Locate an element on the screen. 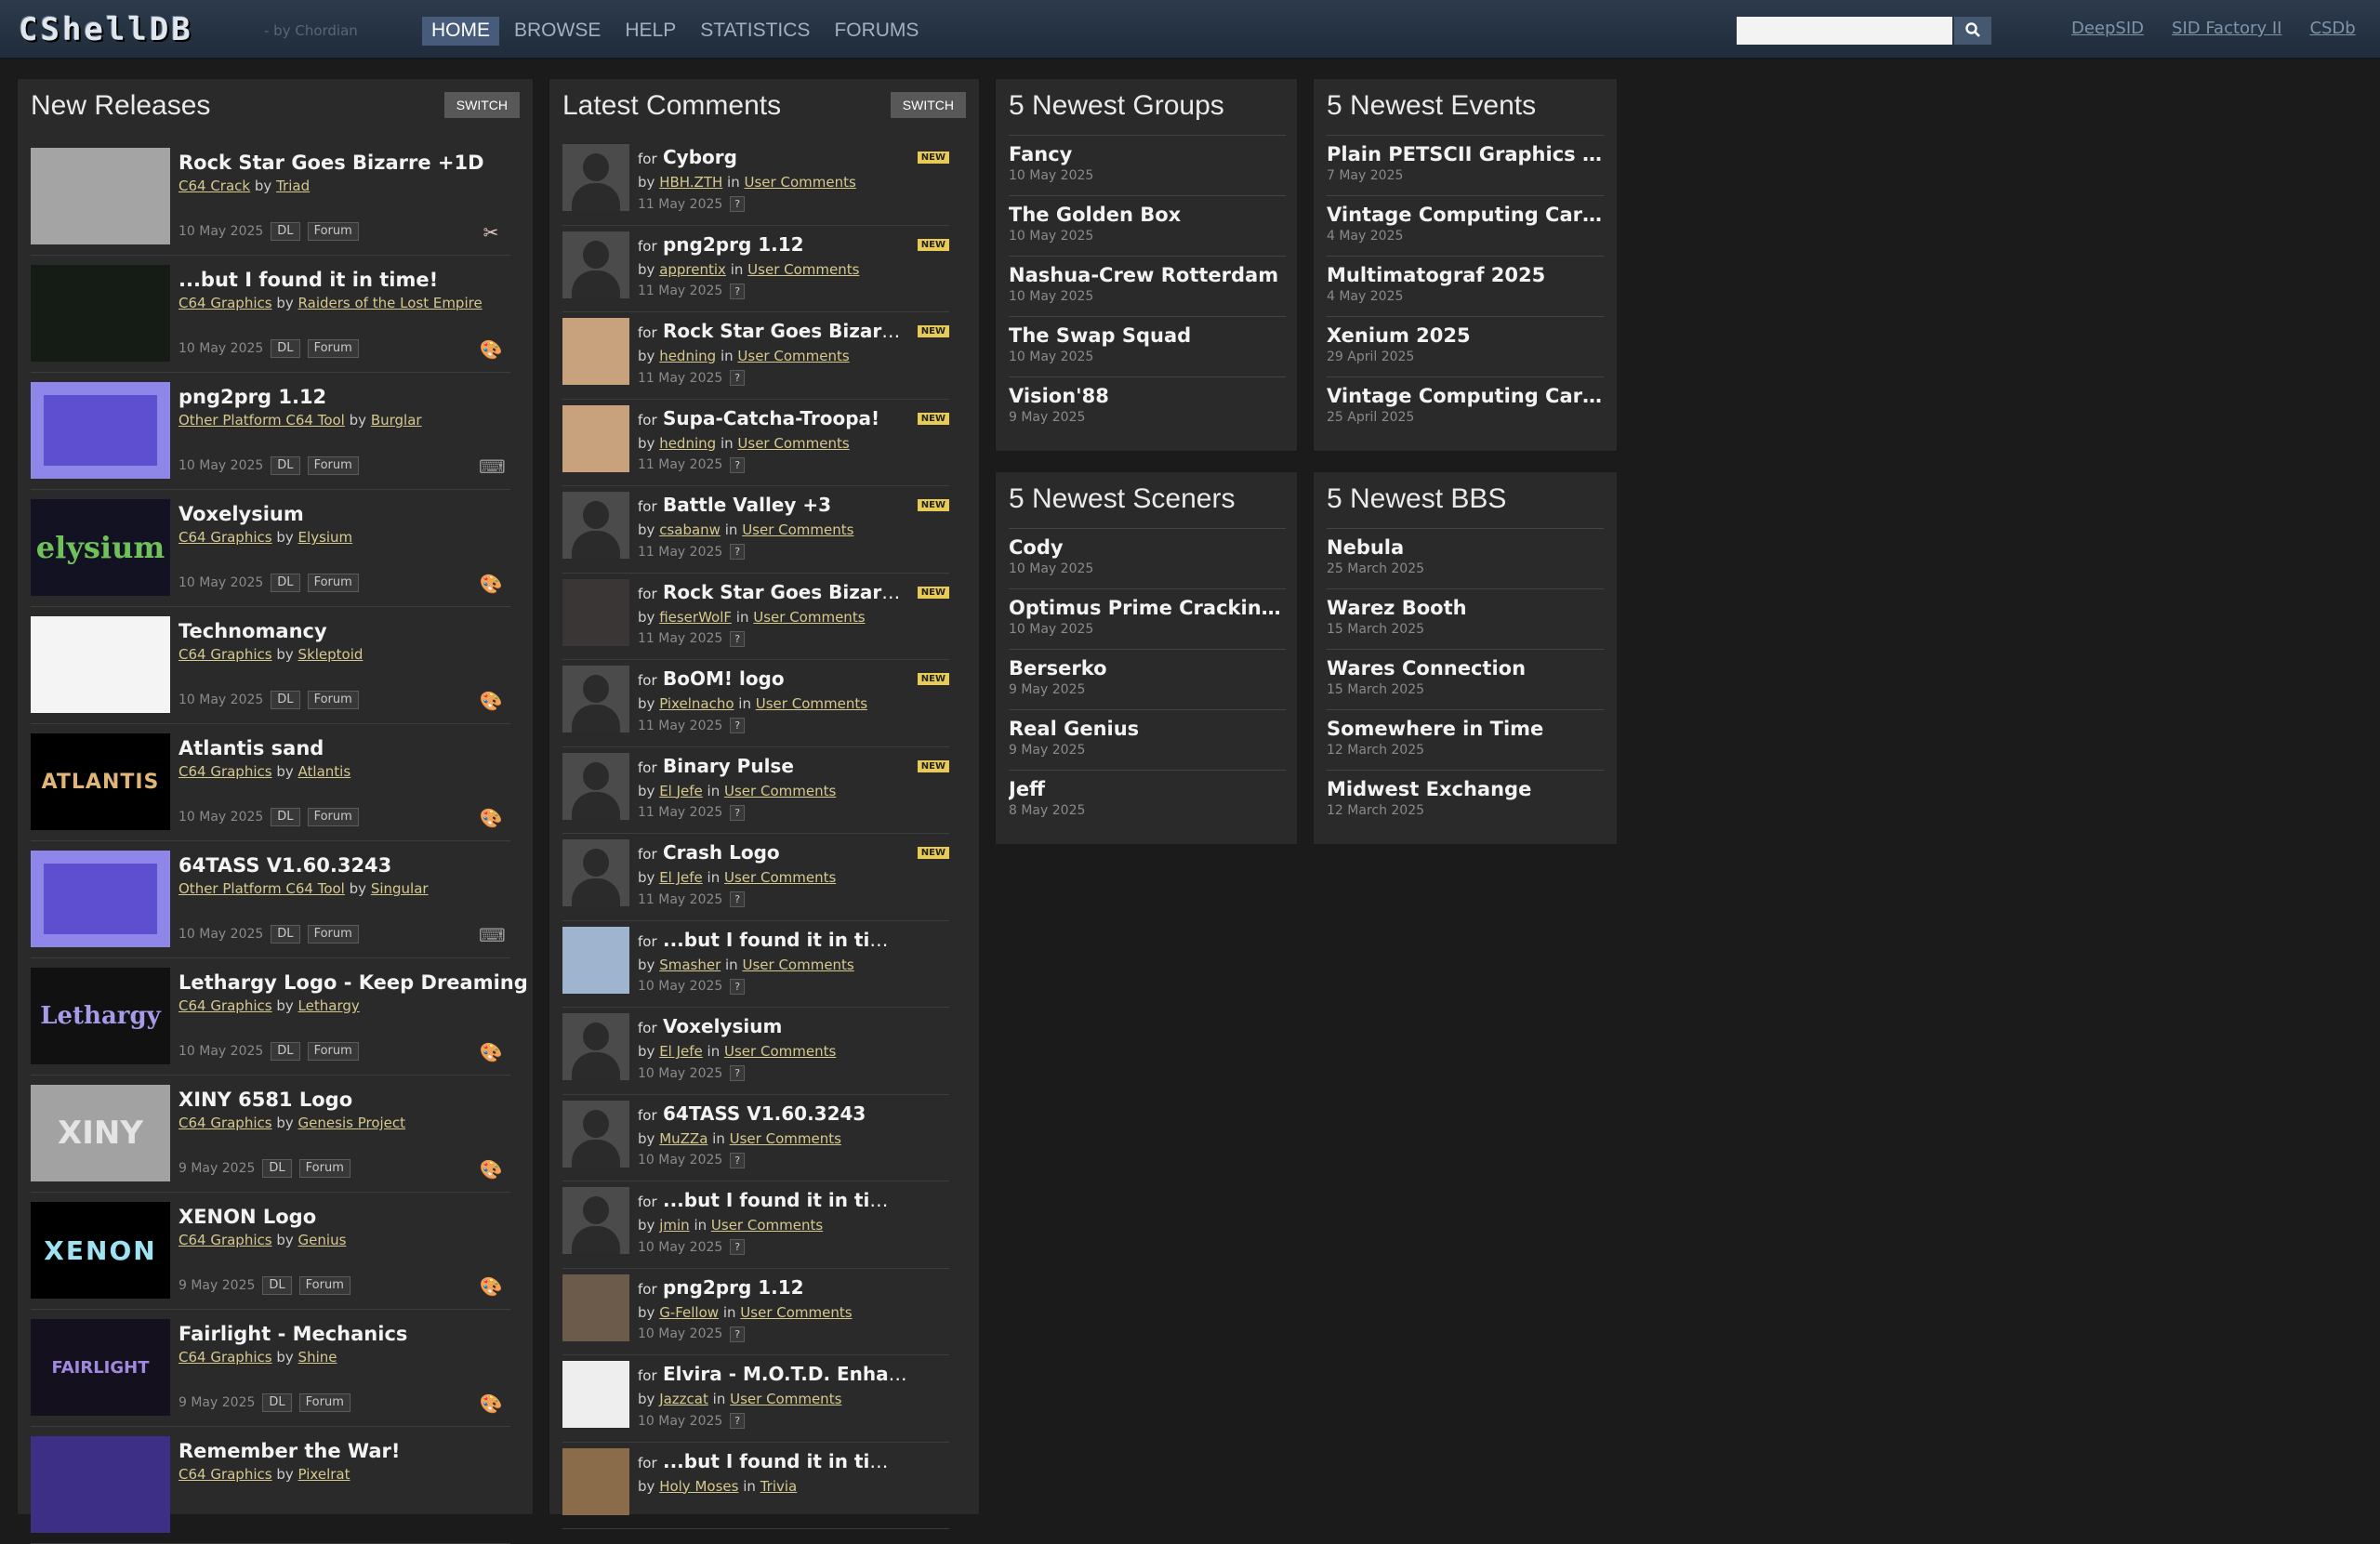 This screenshot has height=1544, width=2380. release-group-link: Skleptoid is located at coordinates (331, 654).